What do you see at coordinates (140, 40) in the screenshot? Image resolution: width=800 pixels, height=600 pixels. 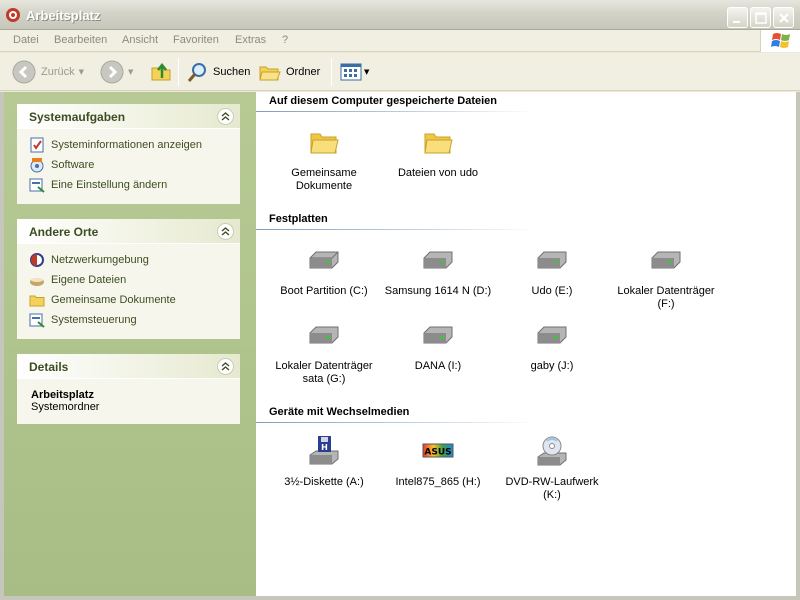 I see `menu-ansicht: Ansicht` at bounding box center [140, 40].